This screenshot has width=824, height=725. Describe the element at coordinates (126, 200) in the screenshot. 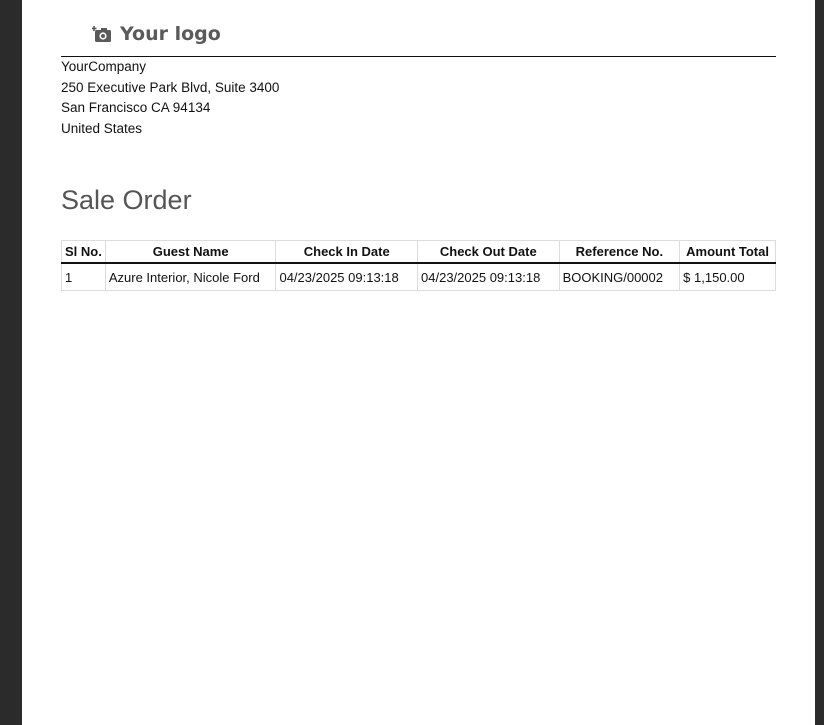

I see `document-title: Sale Order` at that location.